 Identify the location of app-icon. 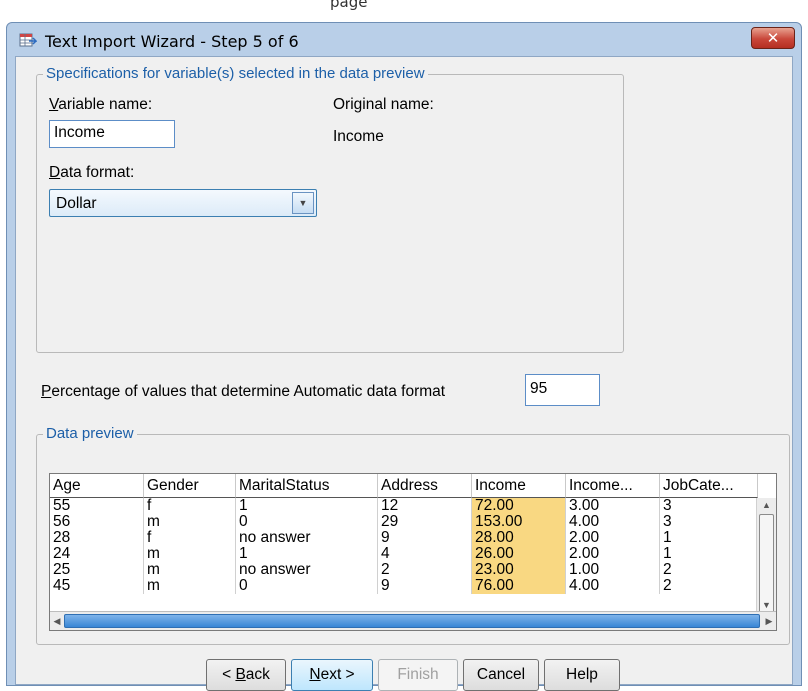
(28, 40).